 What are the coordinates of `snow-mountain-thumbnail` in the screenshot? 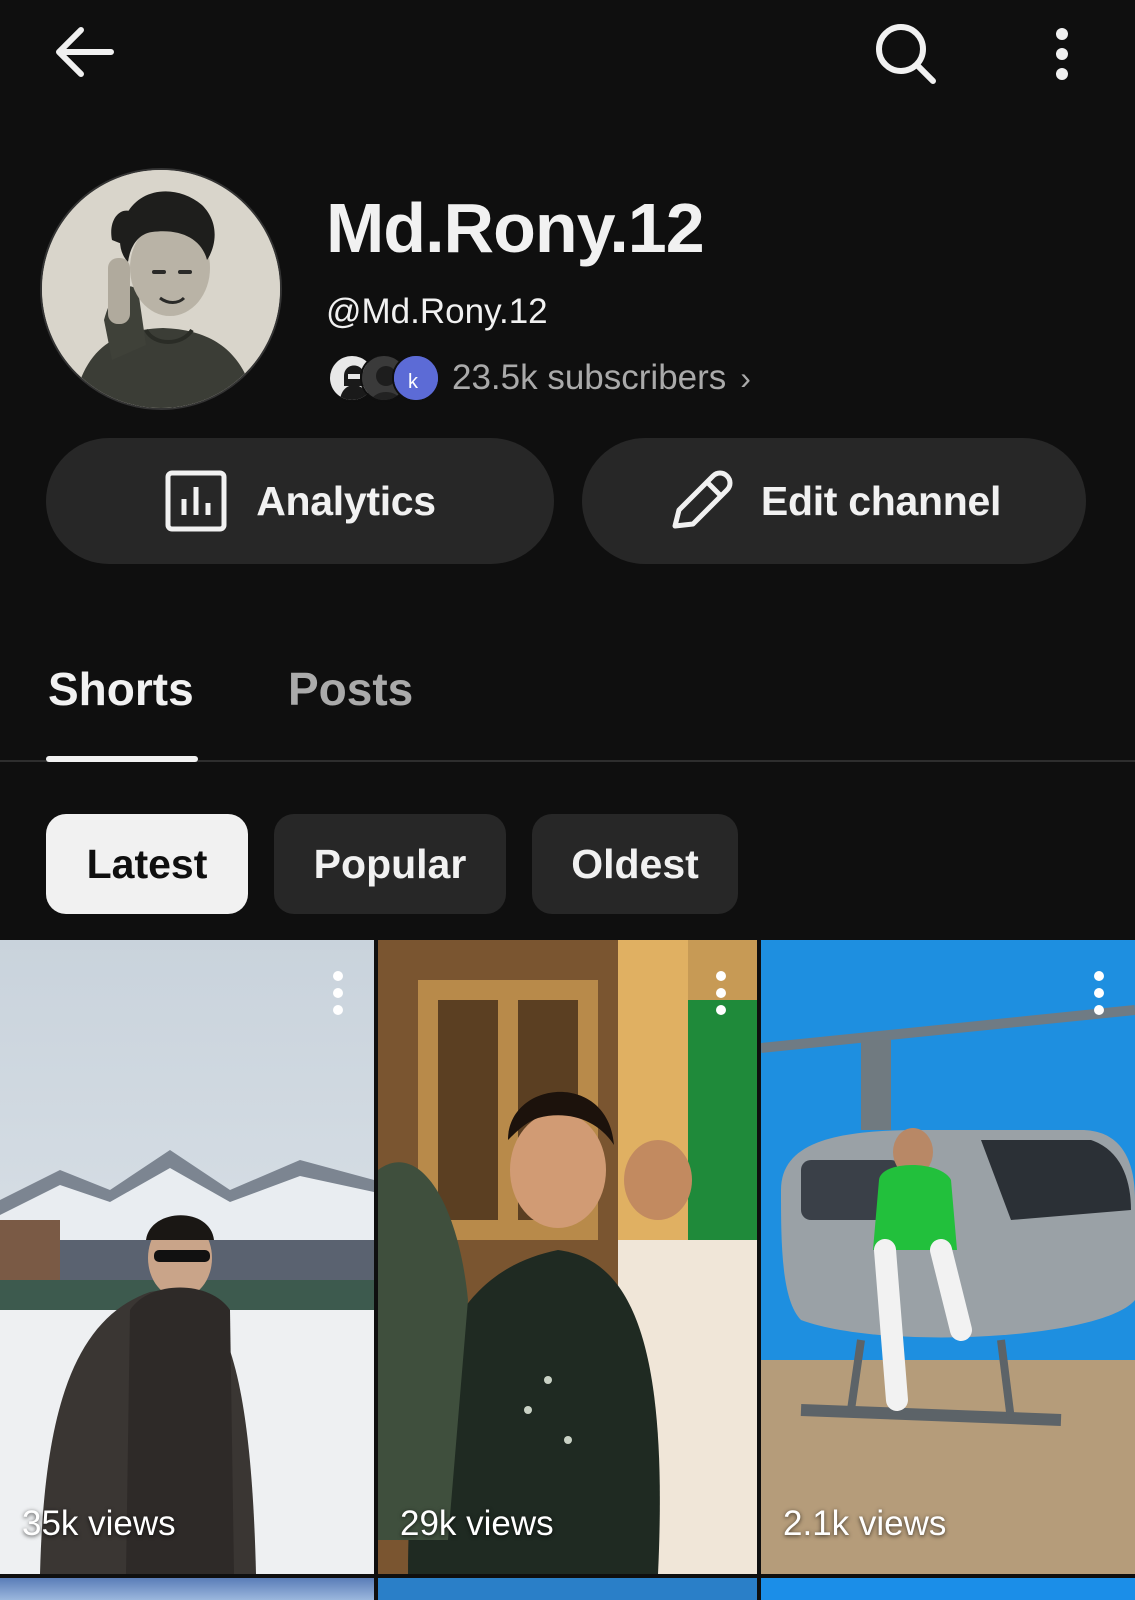 It's located at (187, 1257).